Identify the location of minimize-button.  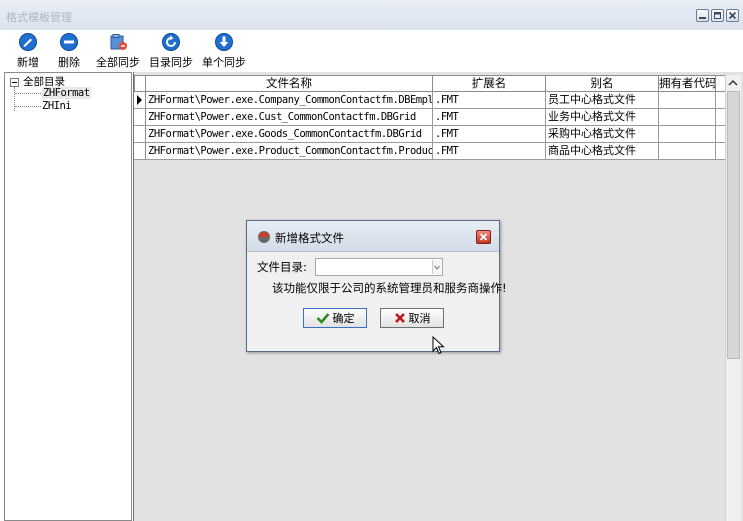
(702, 15).